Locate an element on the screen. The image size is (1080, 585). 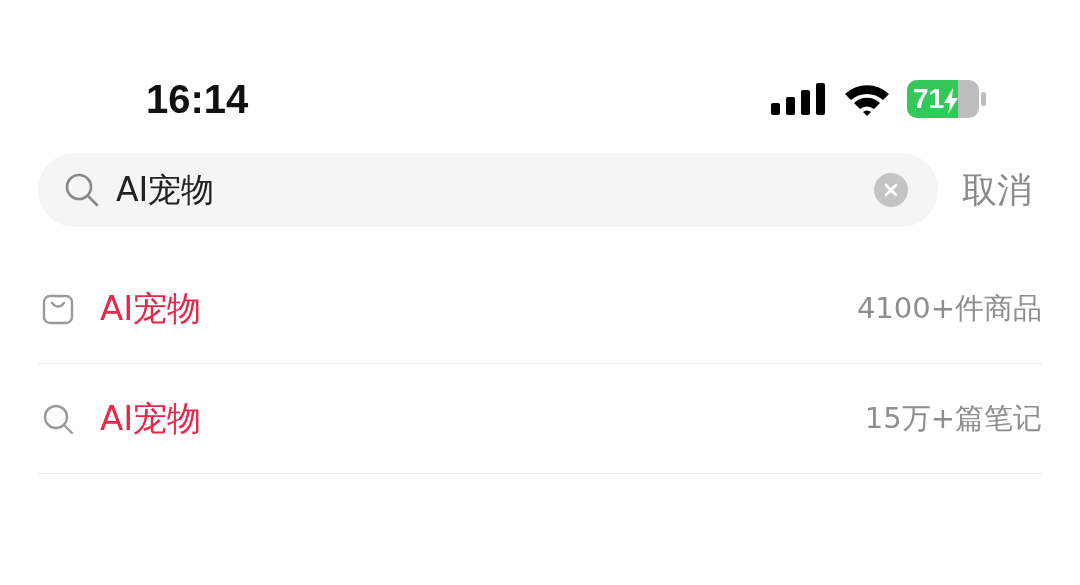
clear-icon is located at coordinates (891, 190).